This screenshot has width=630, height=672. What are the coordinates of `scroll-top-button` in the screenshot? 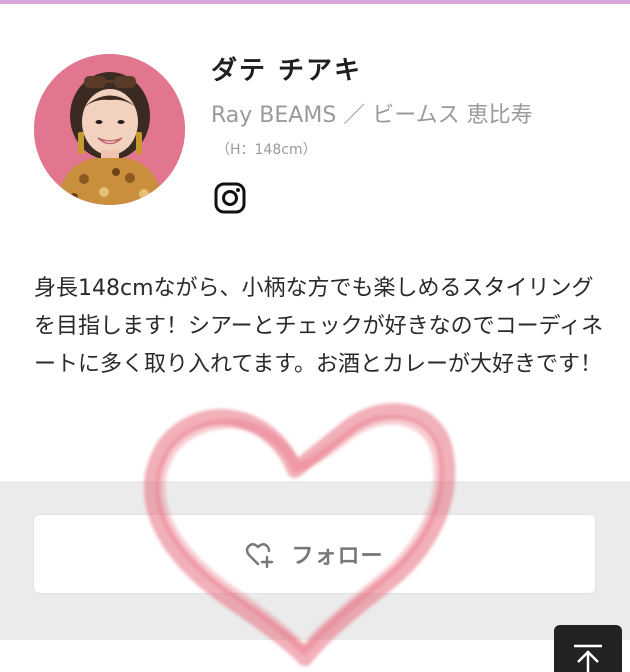 It's located at (588, 648).